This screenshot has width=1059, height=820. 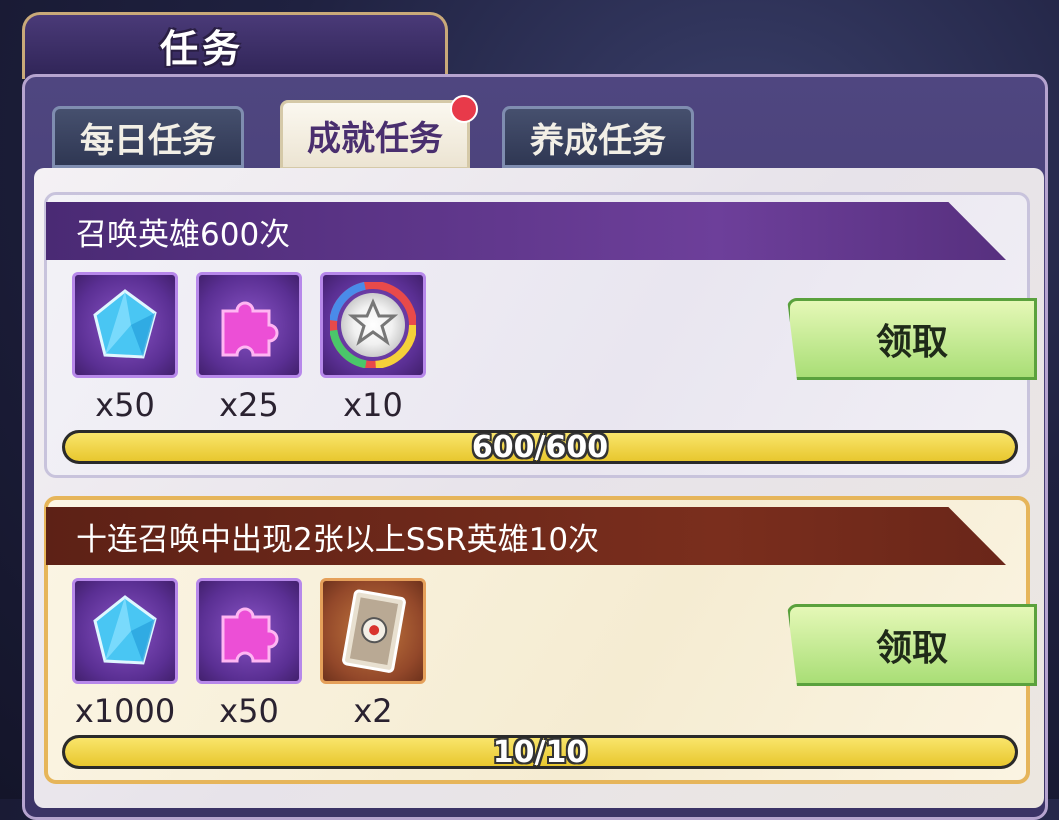 I want to click on quest-title: 召唤英雄600次, so click(x=183, y=234).